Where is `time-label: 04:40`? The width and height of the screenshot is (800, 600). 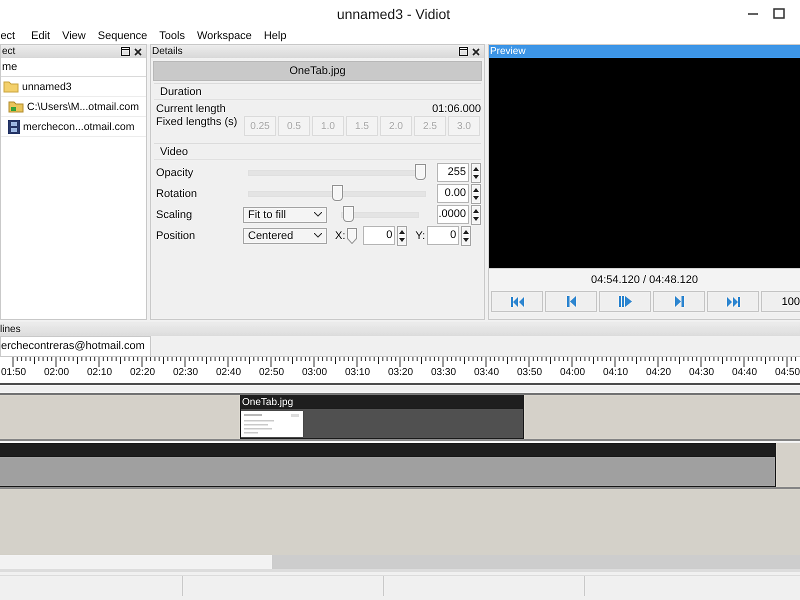
time-label: 04:40 is located at coordinates (744, 372).